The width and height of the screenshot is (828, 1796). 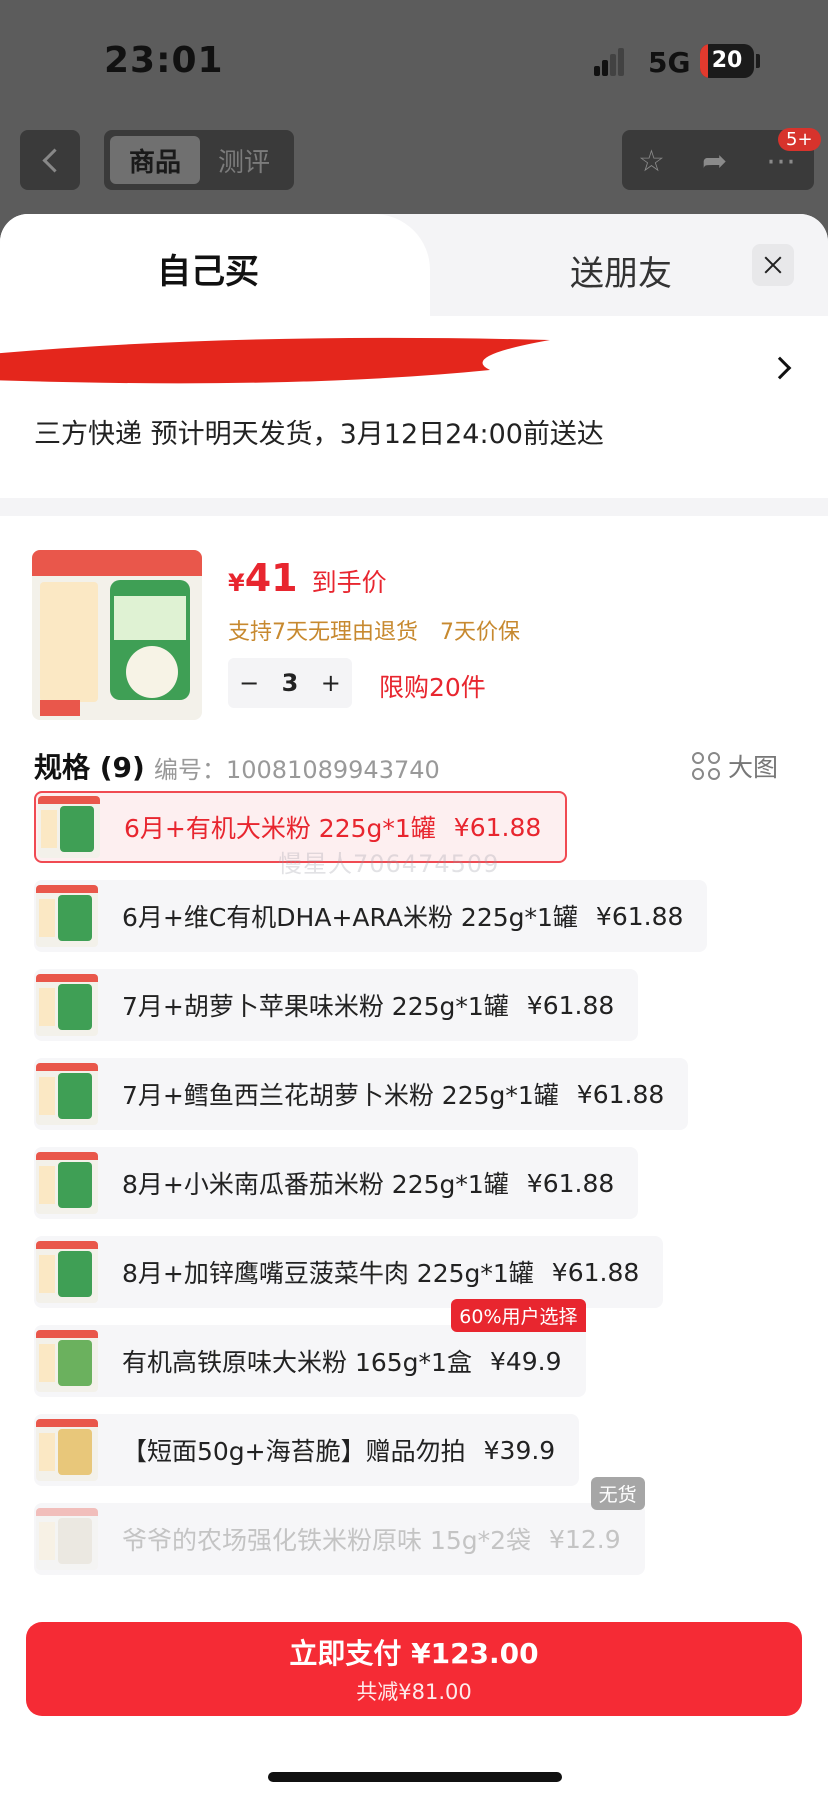 I want to click on message-badge: 5+, so click(x=799, y=139).